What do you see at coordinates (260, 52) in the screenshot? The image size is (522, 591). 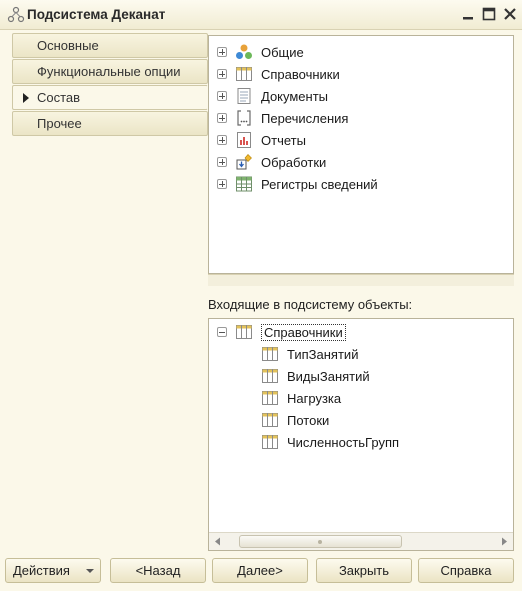 I see `tree-item-common: Общие` at bounding box center [260, 52].